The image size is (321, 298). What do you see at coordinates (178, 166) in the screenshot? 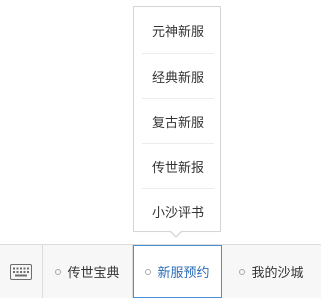
I see `menu-item-chuanshi-new-report: 传世新报` at bounding box center [178, 166].